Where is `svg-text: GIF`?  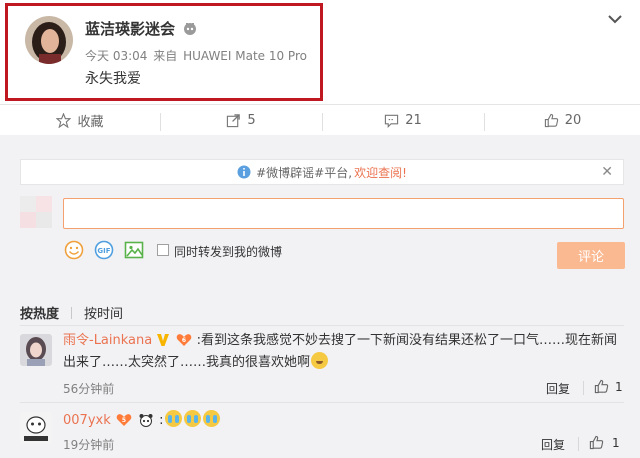
svg-text: GIF is located at coordinates (103, 251).